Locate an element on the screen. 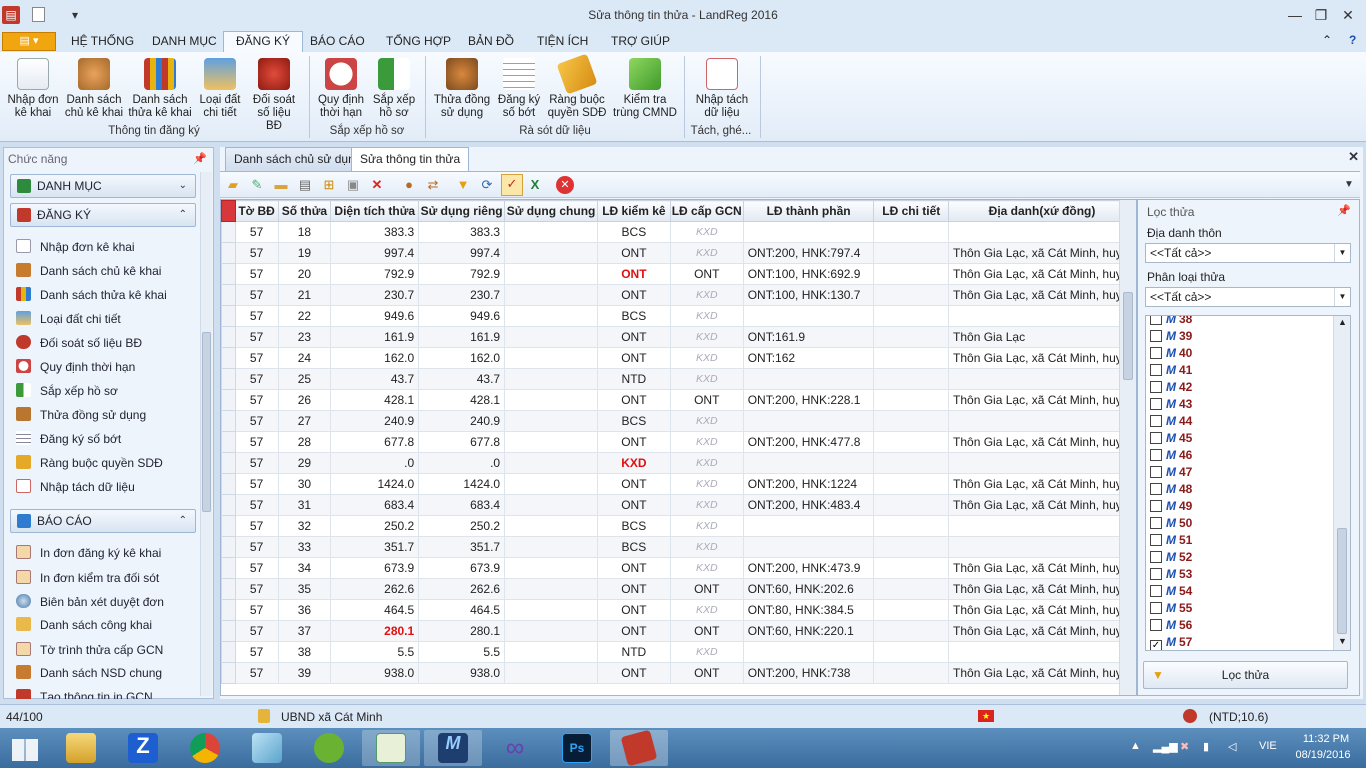  tab-dang-ky: ĐĂNG KÝ is located at coordinates (263, 41).